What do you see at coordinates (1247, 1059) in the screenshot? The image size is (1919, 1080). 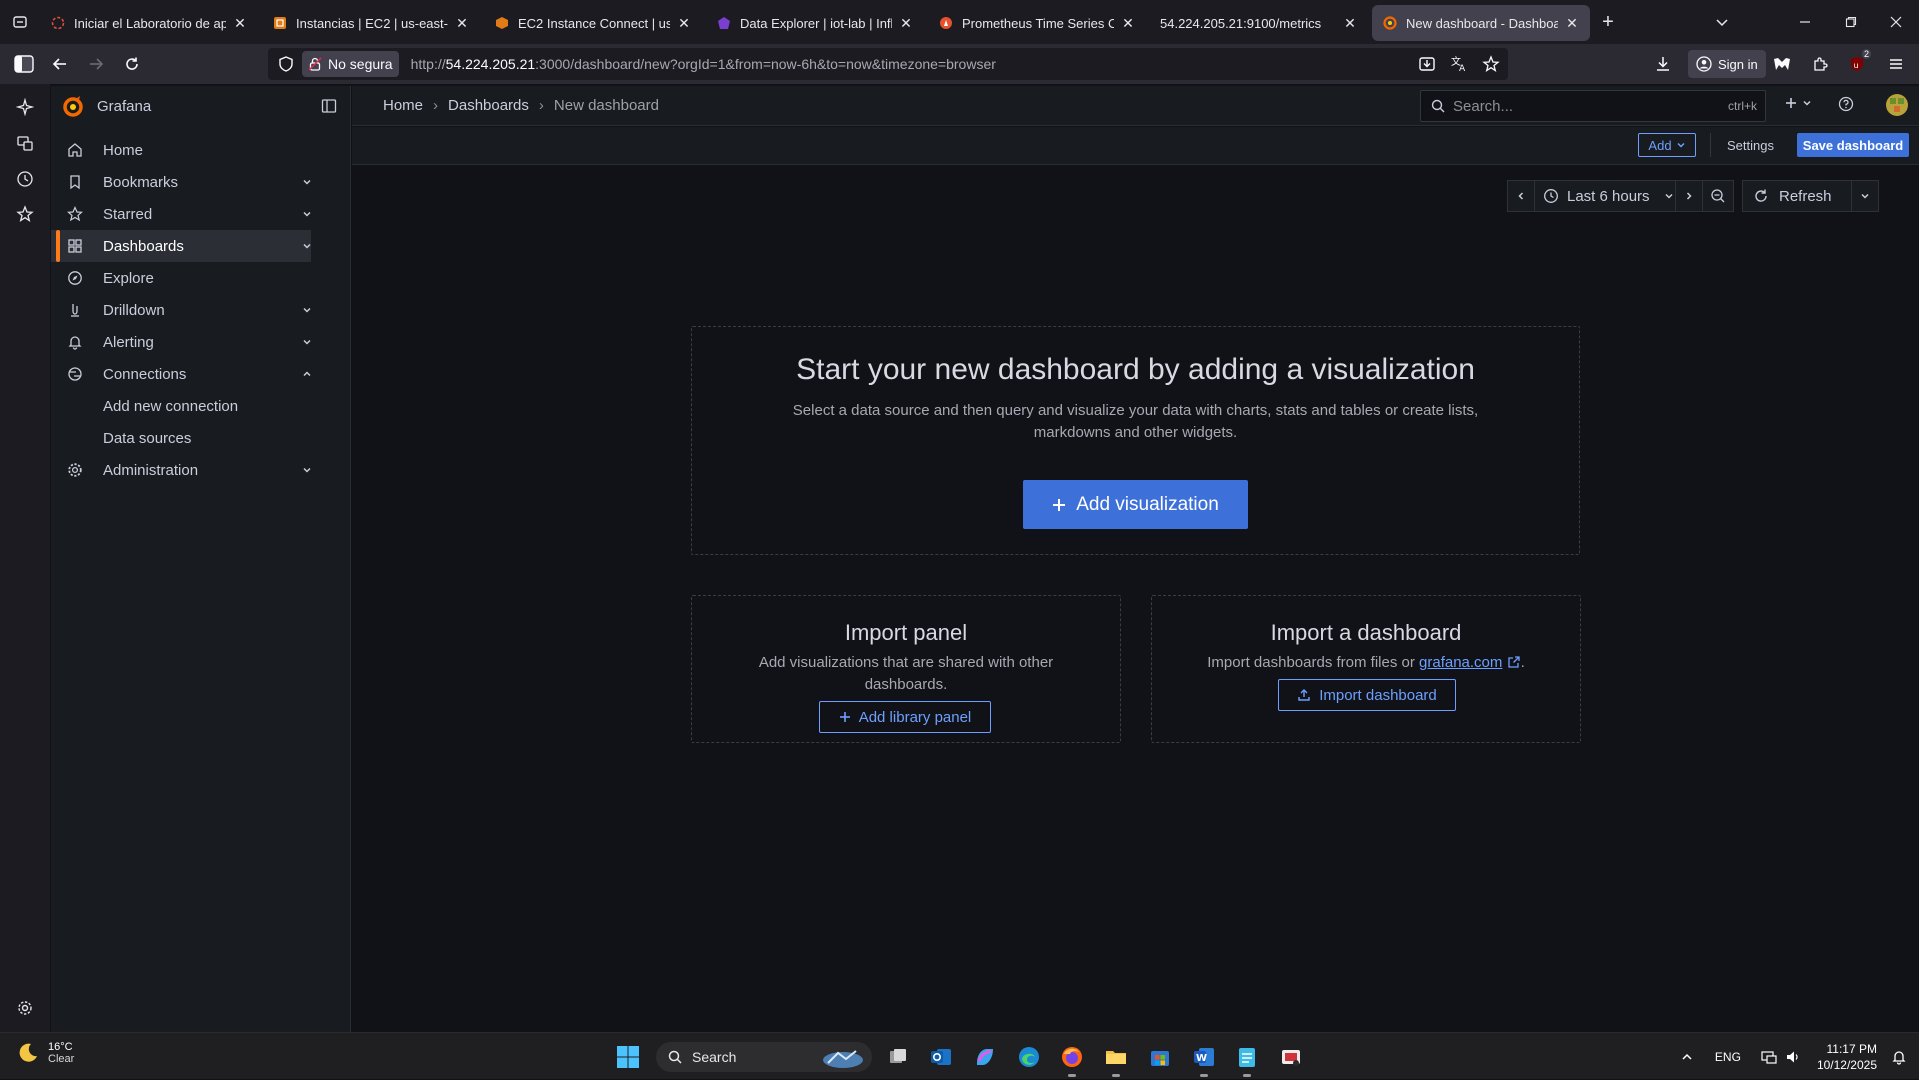 I see `notepad-icon` at bounding box center [1247, 1059].